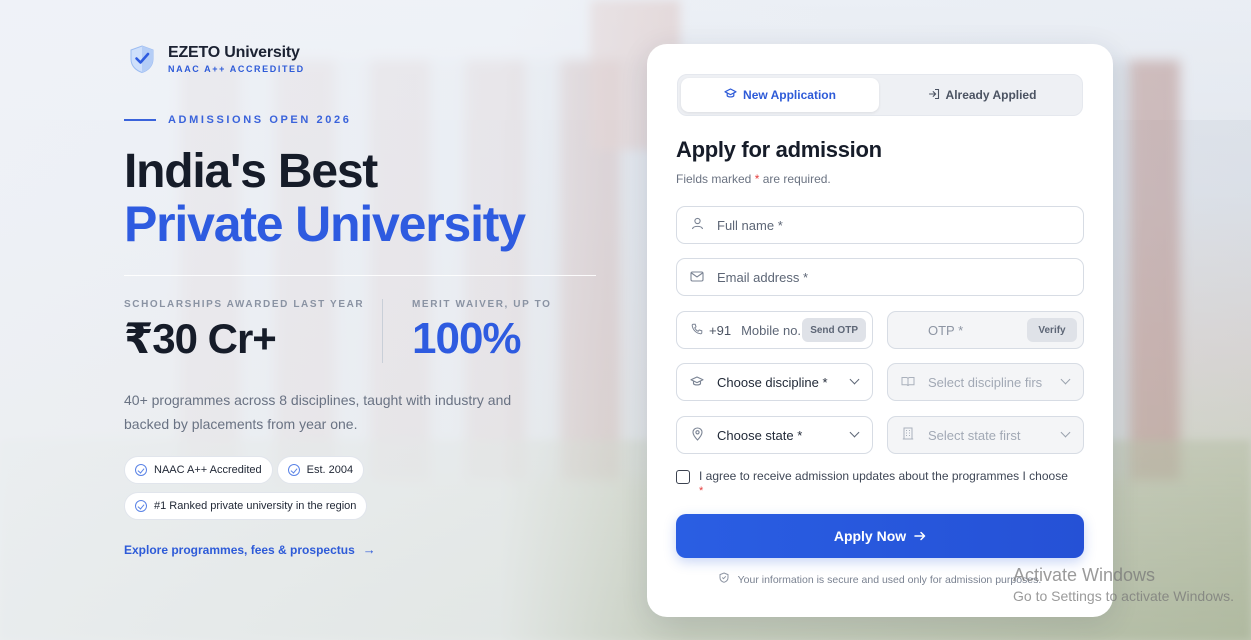  I want to click on badge-established: Est. 2004, so click(320, 470).